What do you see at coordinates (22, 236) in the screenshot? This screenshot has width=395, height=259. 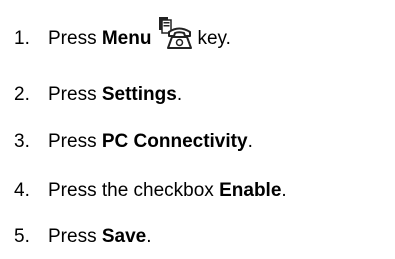 I see `step-number: 5.` at bounding box center [22, 236].